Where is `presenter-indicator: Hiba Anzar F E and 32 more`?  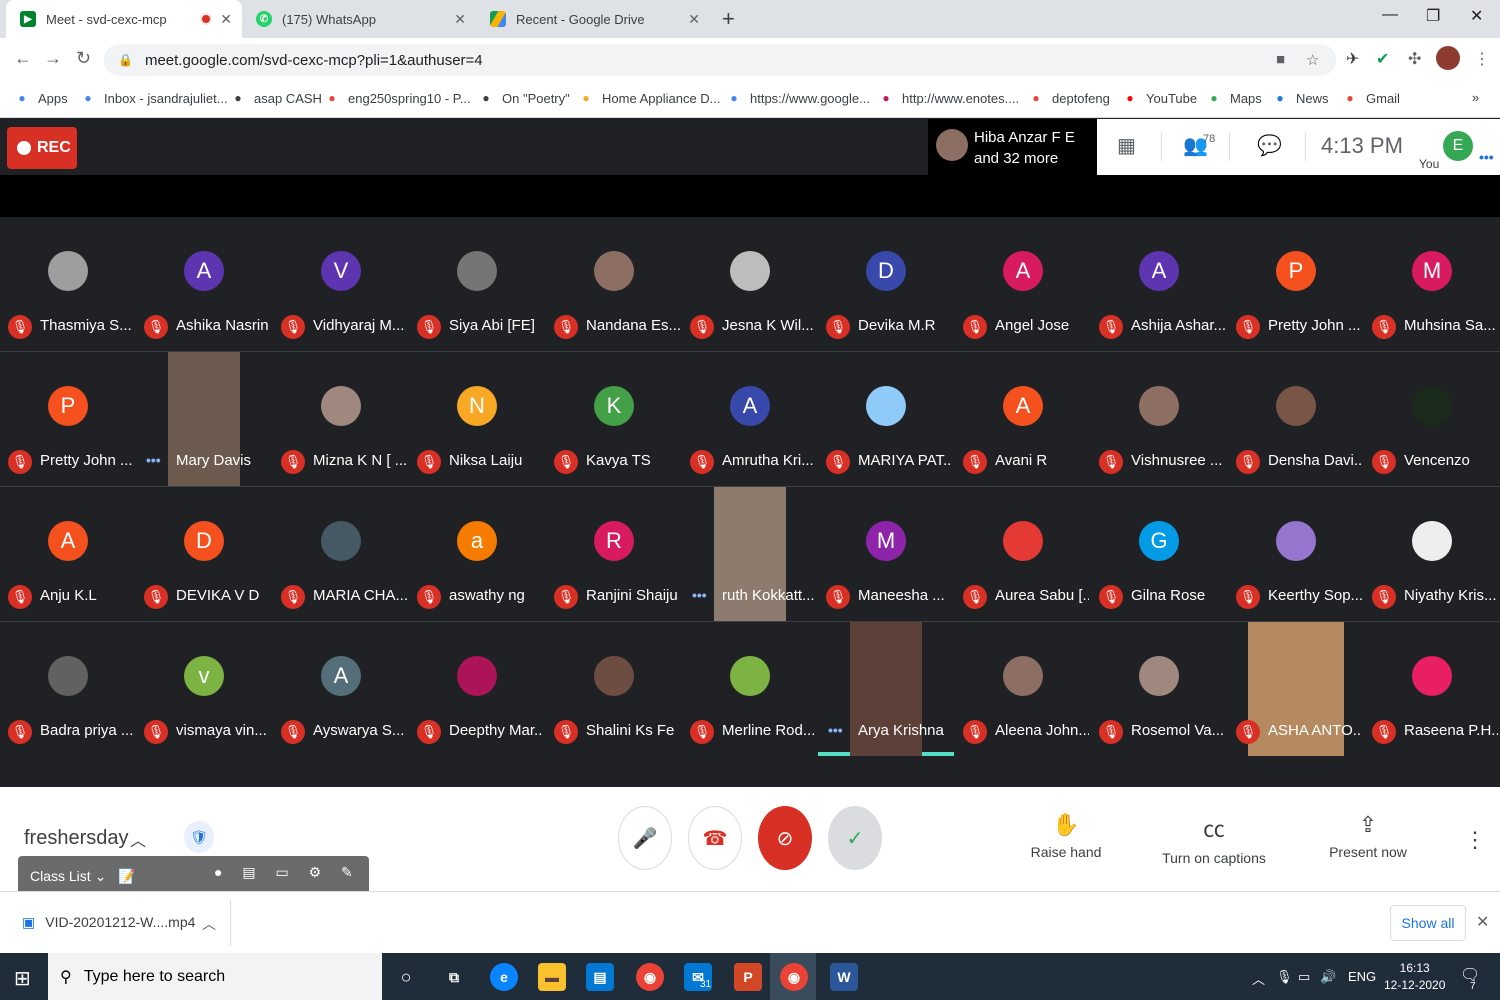
presenter-indicator: Hiba Anzar F E and 32 more is located at coordinates (1013, 147).